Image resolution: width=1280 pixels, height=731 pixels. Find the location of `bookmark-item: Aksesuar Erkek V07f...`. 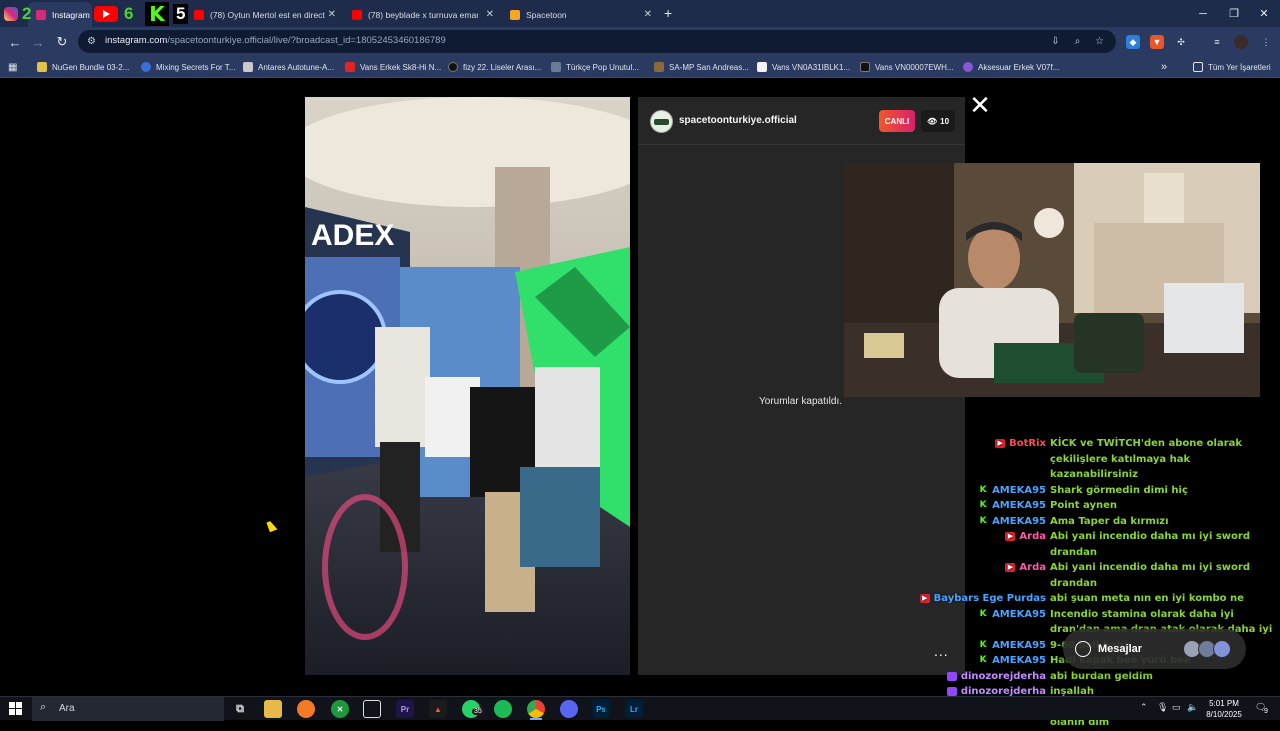

bookmark-item: Aksesuar Erkek V07f... is located at coordinates (1011, 67).